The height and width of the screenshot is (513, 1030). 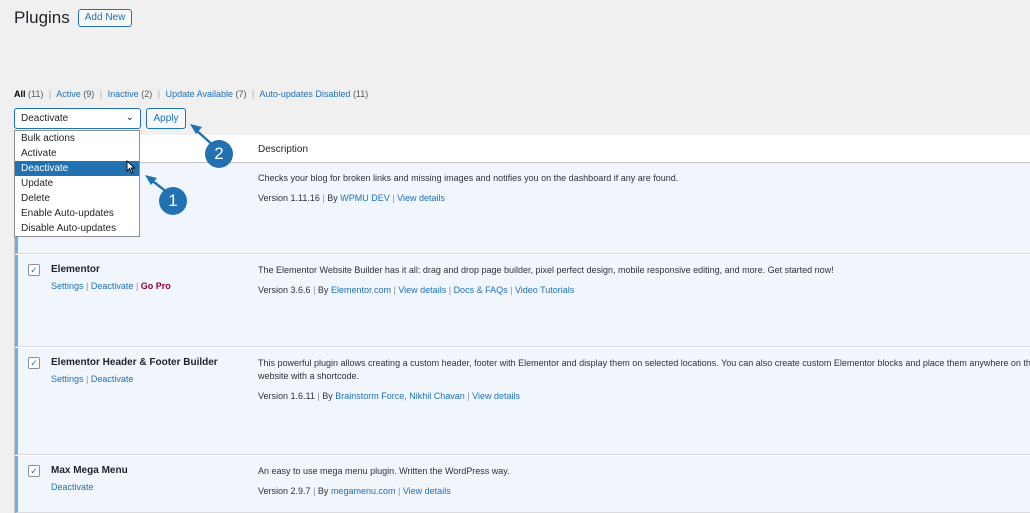 I want to click on annotation-arrows, so click(x=181, y=160).